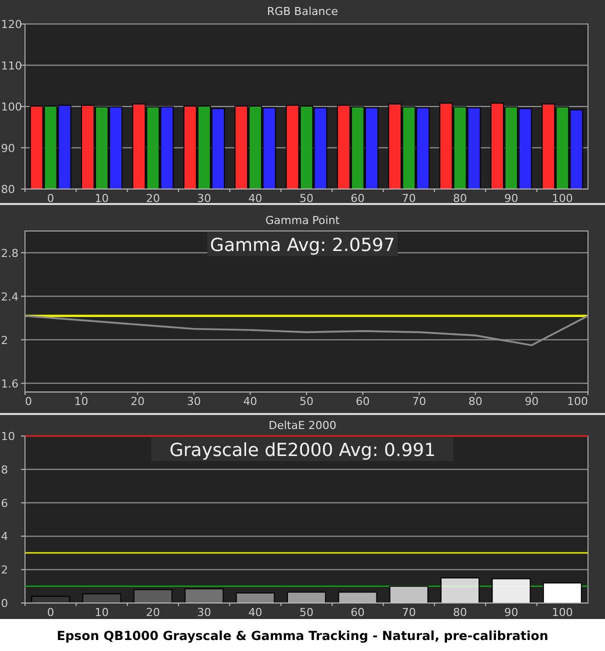 The image size is (605, 651). Describe the element at coordinates (9, 297) in the screenshot. I see `axis-label: 2.4` at that location.